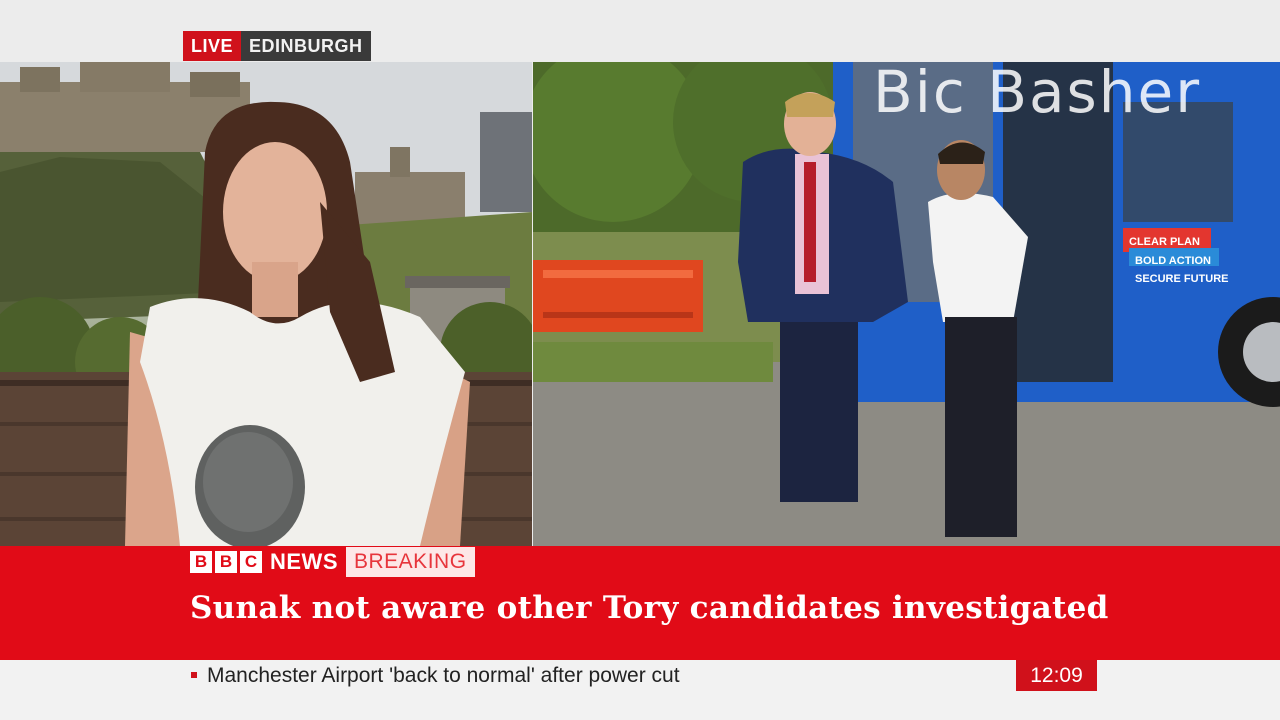 The height and width of the screenshot is (720, 1280). What do you see at coordinates (212, 46) in the screenshot?
I see `live-label: LIVE` at bounding box center [212, 46].